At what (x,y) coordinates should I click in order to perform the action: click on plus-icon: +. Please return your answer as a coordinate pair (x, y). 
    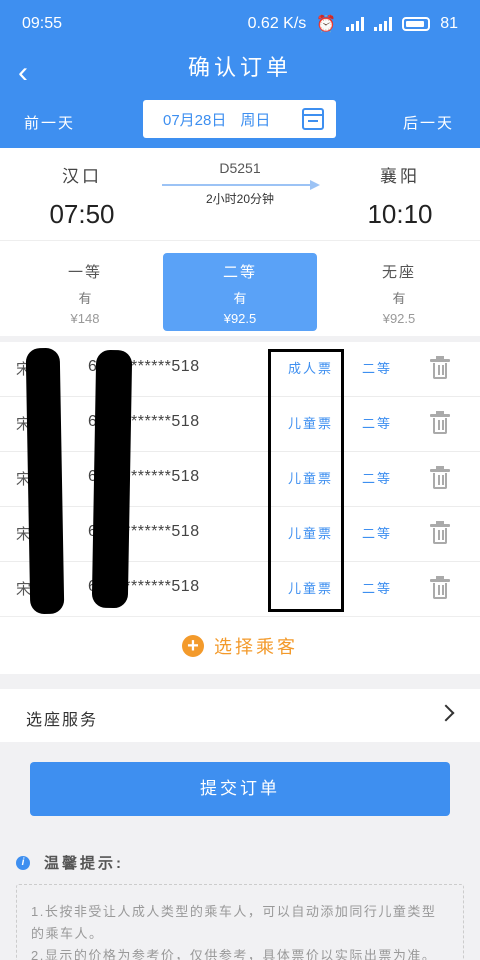
    Looking at the image, I should click on (193, 645).